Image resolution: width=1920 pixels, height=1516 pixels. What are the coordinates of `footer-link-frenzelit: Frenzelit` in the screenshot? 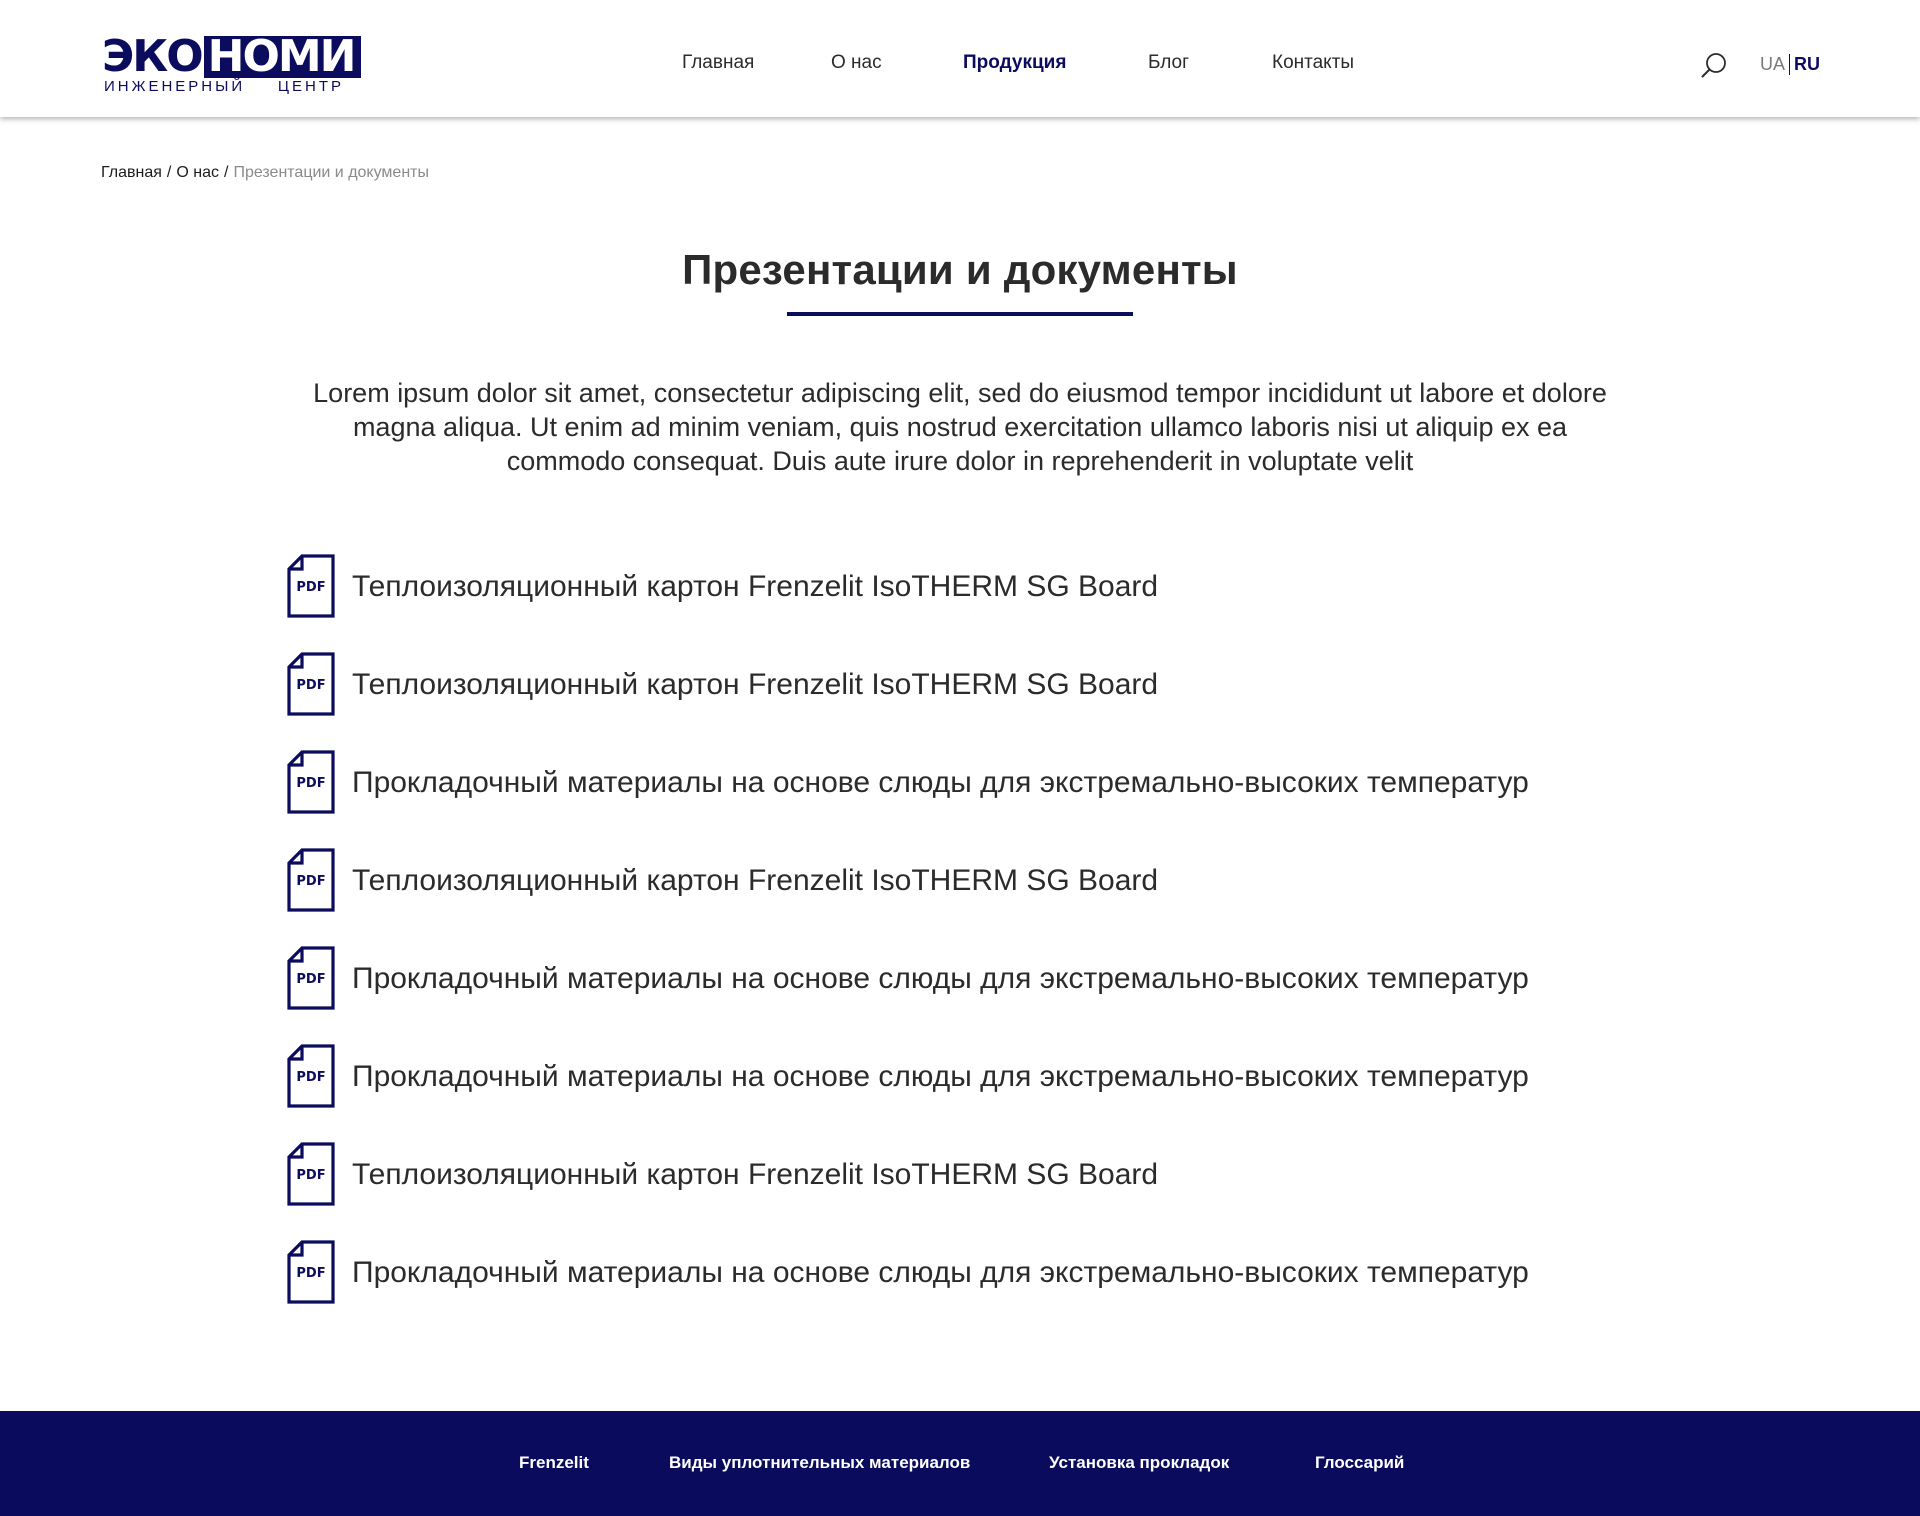 It's located at (554, 1463).